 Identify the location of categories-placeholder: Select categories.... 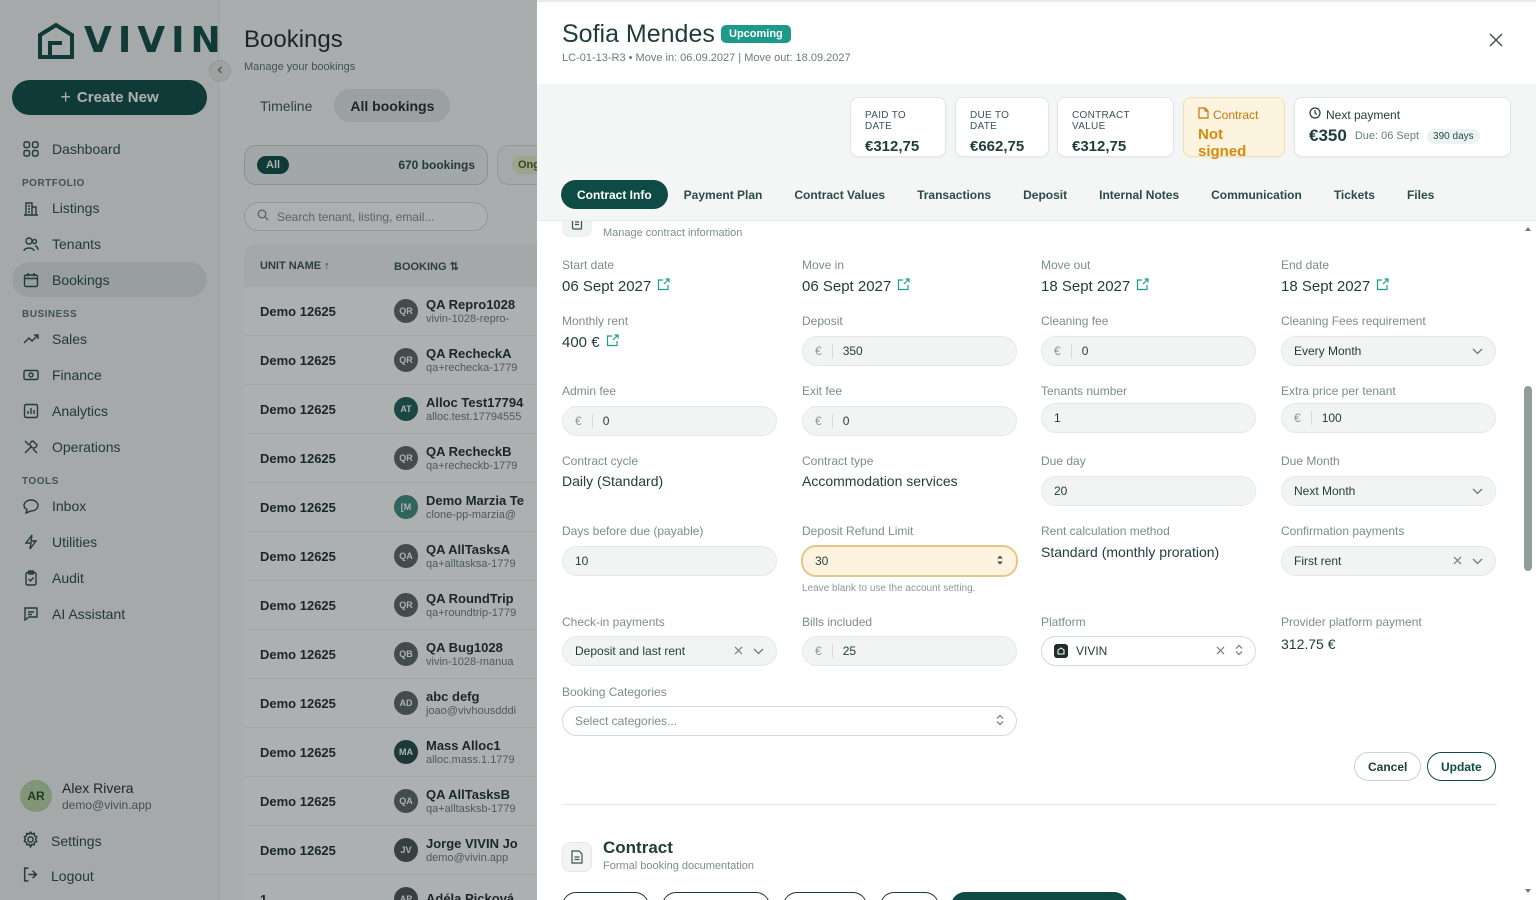
(626, 721).